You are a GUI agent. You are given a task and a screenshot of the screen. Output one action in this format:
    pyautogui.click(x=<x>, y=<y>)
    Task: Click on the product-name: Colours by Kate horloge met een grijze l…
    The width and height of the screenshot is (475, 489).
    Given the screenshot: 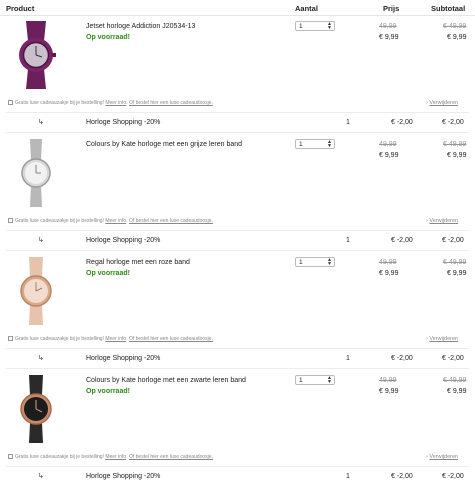 What is the action you would take?
    pyautogui.click(x=164, y=144)
    